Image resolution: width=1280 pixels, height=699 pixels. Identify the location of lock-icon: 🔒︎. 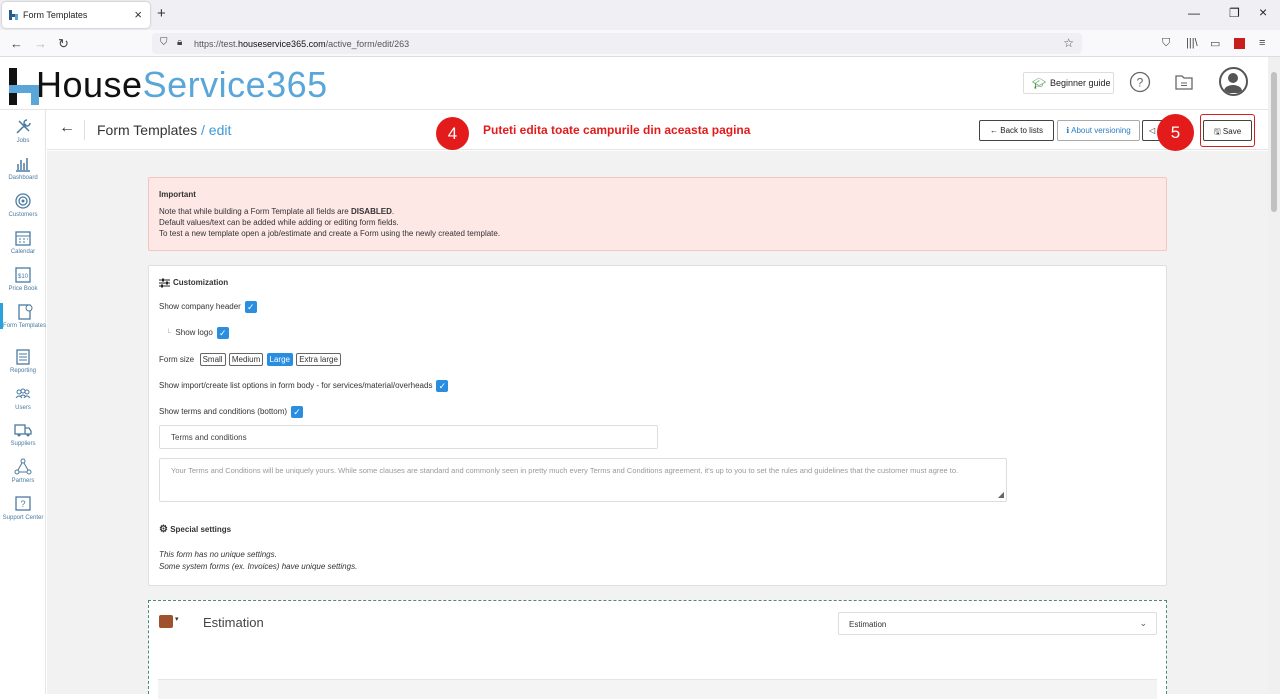
(179, 42).